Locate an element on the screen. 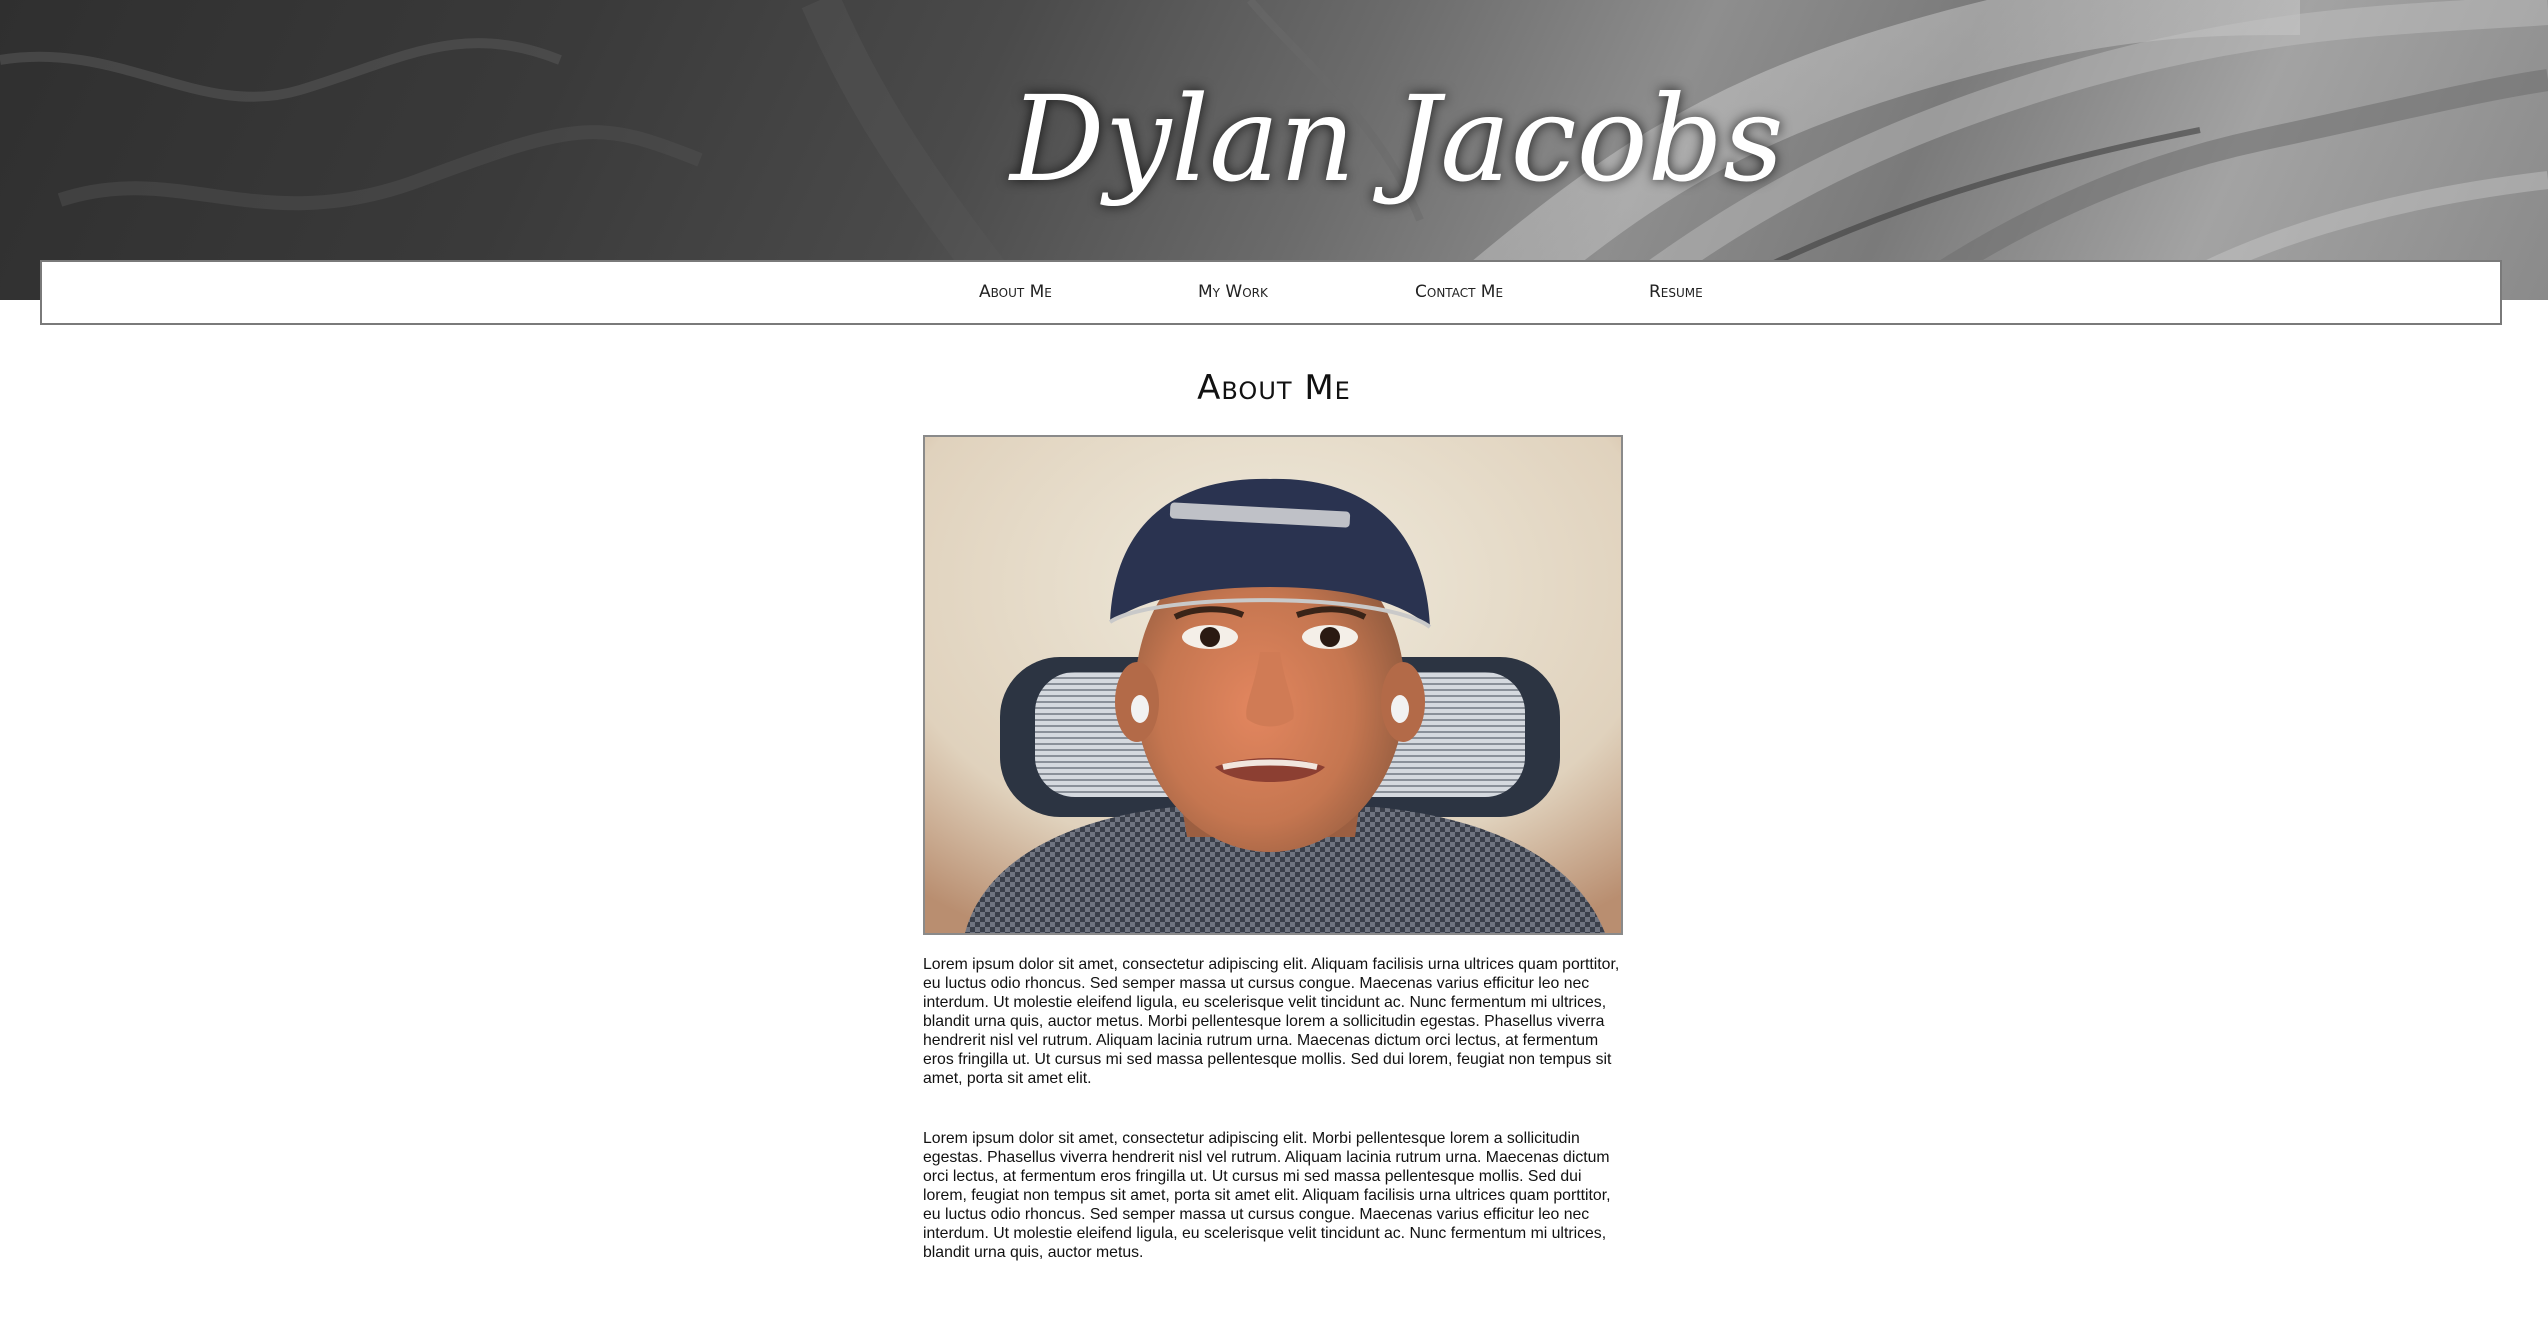 This screenshot has width=2548, height=1326. profile-photo-image is located at coordinates (1273, 685).